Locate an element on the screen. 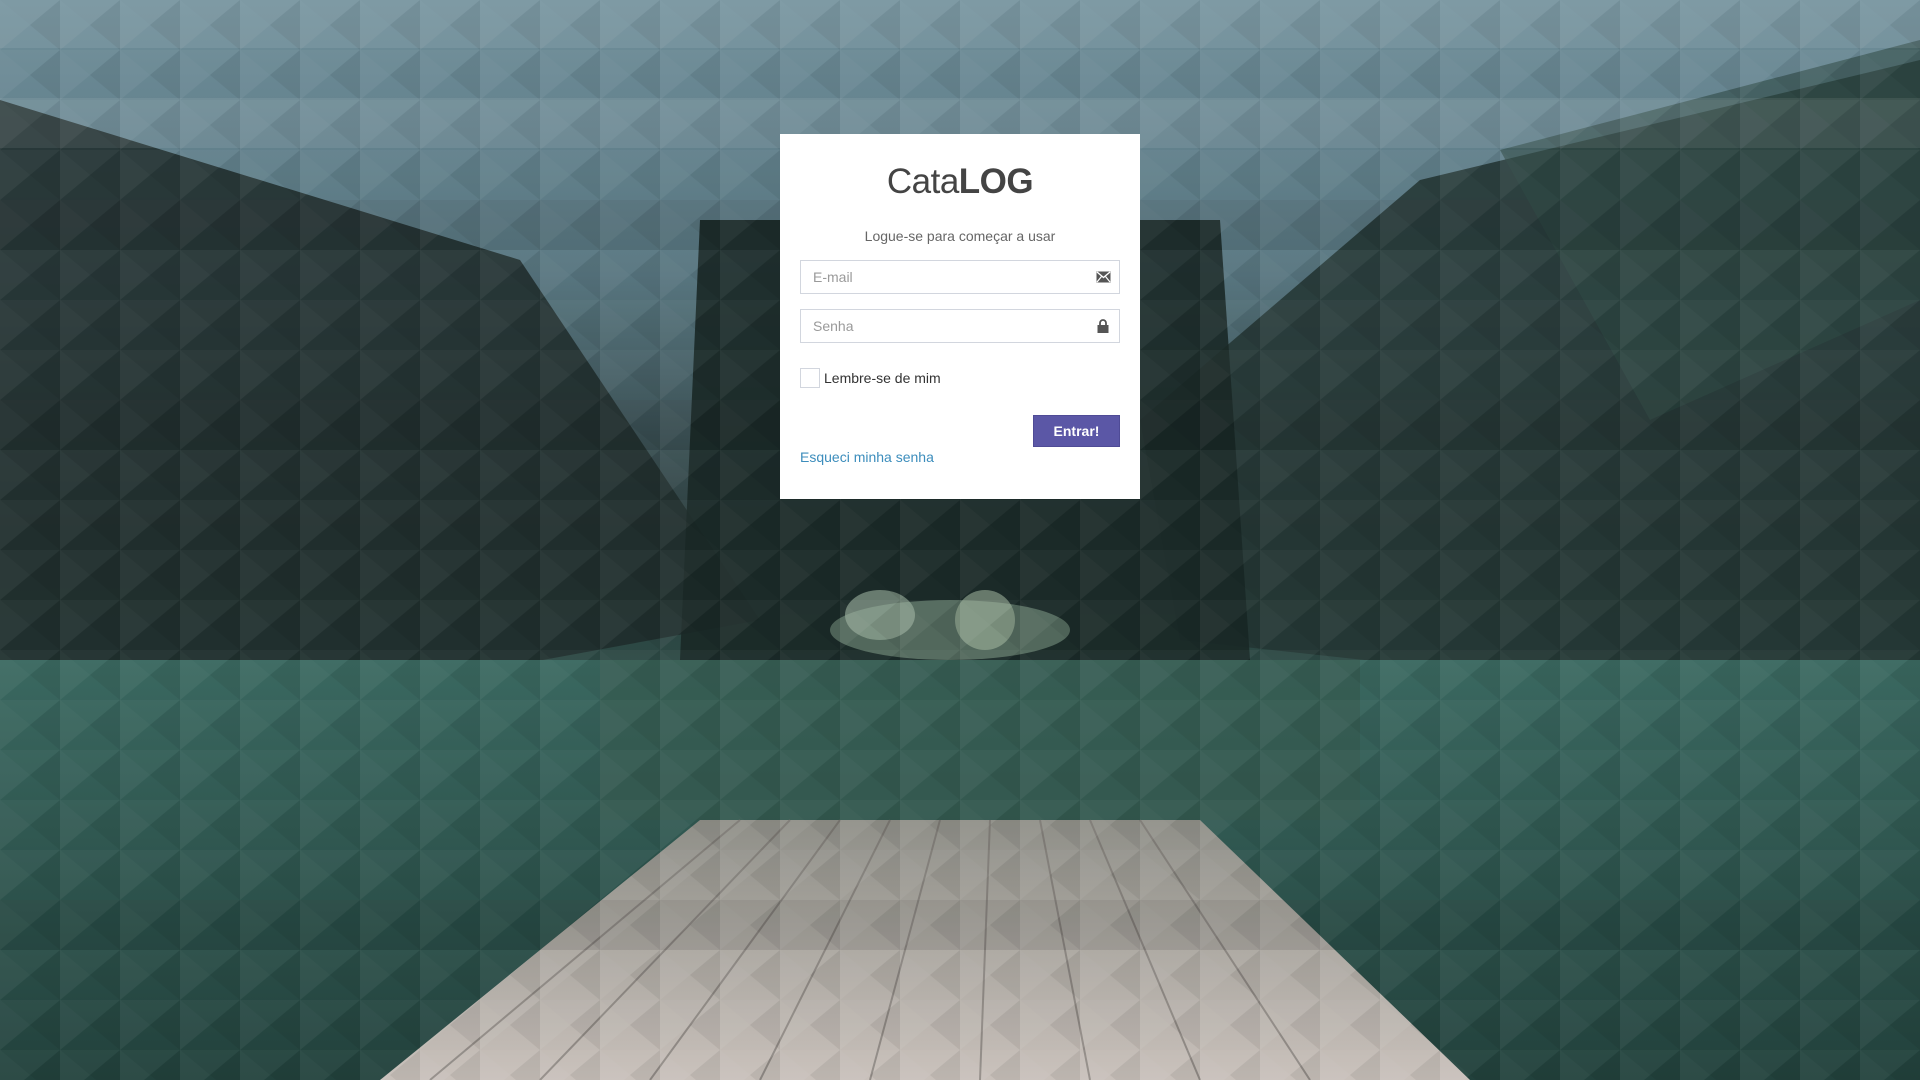  app-logo: CataLOG is located at coordinates (960, 182).